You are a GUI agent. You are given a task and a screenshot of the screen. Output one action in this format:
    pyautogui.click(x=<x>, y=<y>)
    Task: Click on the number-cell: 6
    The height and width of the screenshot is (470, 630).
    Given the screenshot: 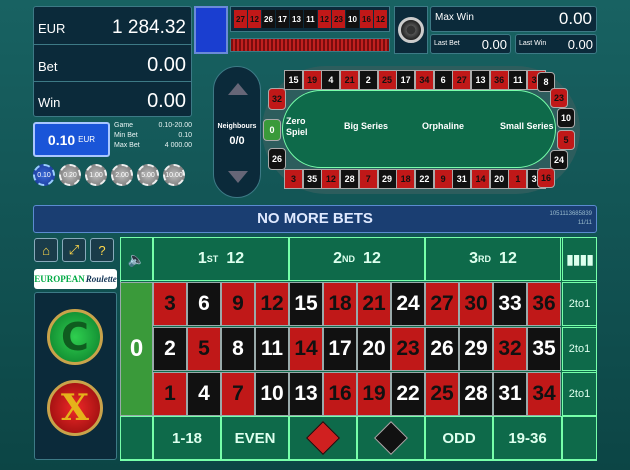 What is the action you would take?
    pyautogui.click(x=204, y=304)
    